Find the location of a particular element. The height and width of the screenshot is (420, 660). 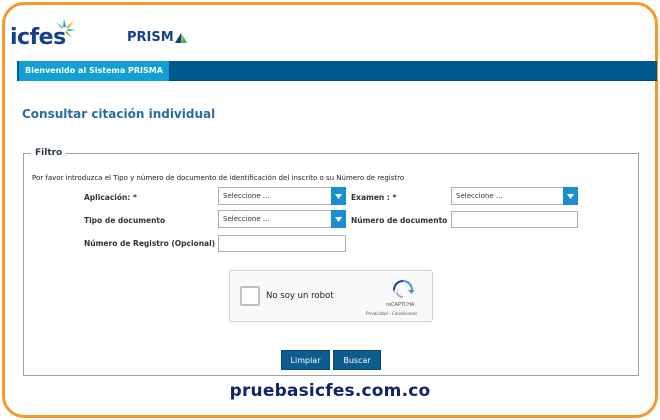

recaptcha-logo-icon is located at coordinates (403, 289).